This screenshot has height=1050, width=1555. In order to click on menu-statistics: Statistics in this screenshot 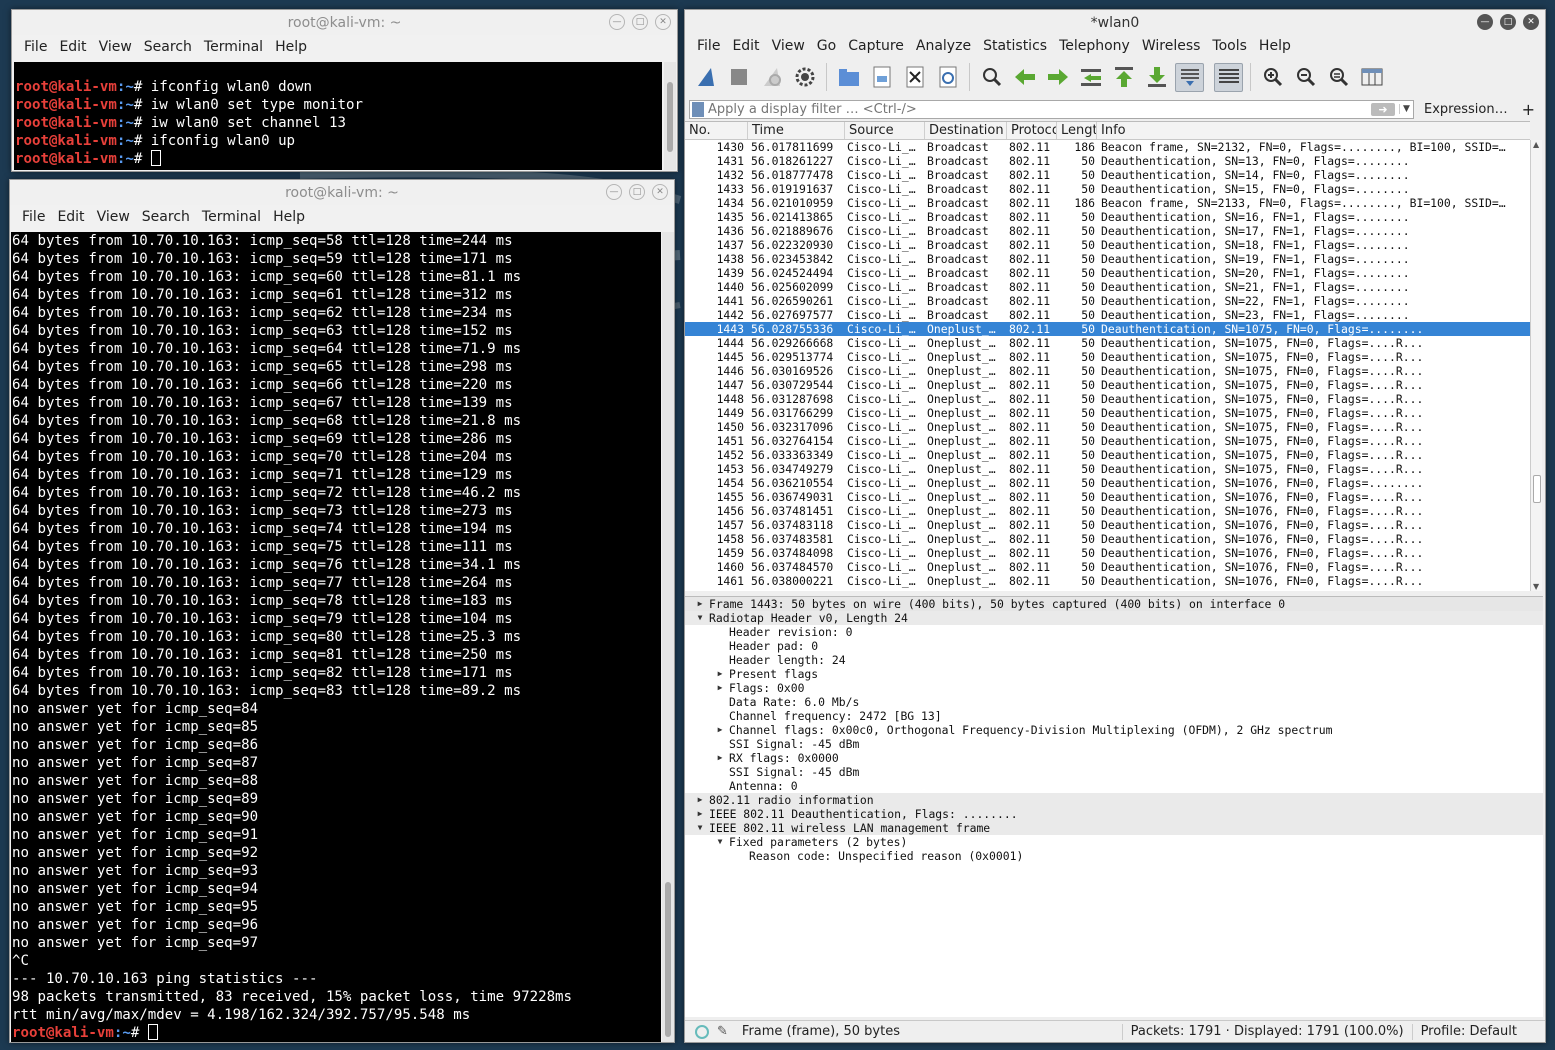, I will do `click(1015, 46)`.